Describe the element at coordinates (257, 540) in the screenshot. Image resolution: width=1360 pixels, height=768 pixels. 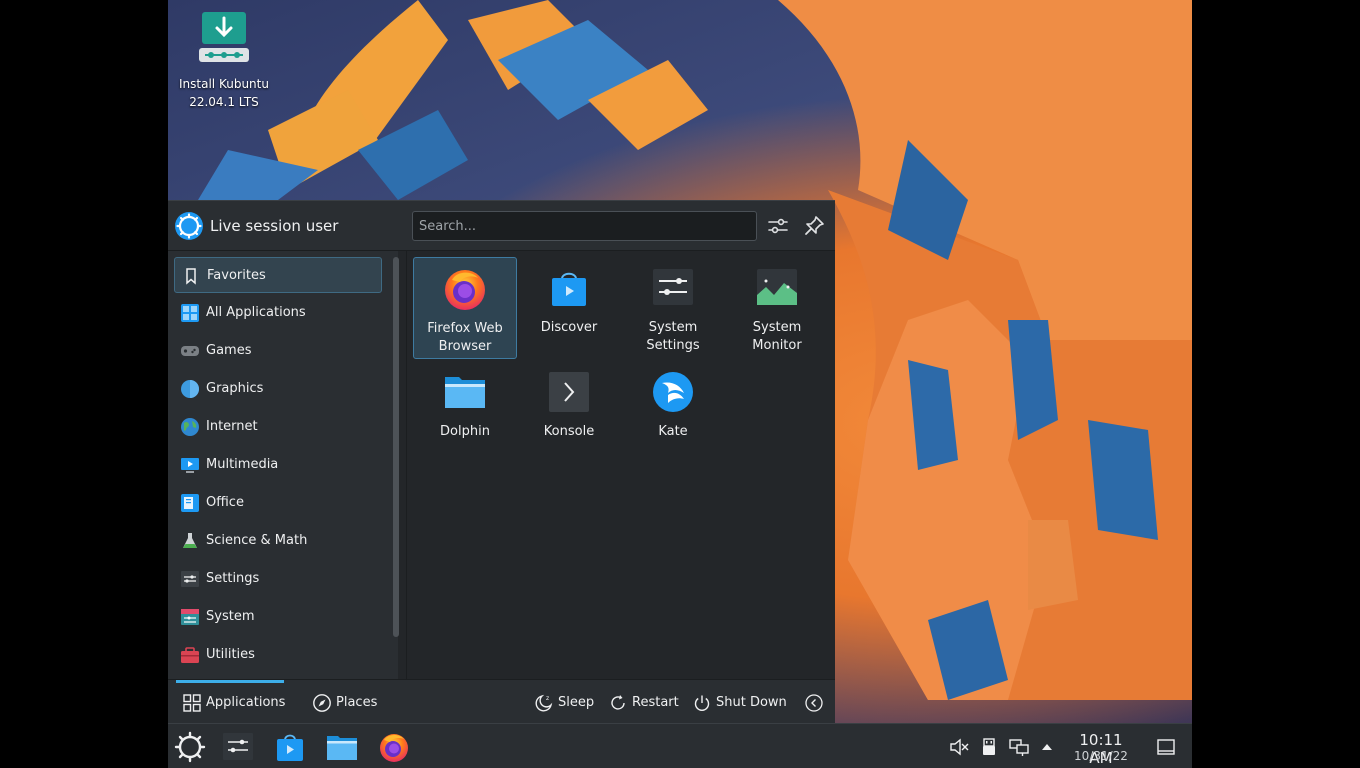
I see `category-label: Science & Math` at that location.